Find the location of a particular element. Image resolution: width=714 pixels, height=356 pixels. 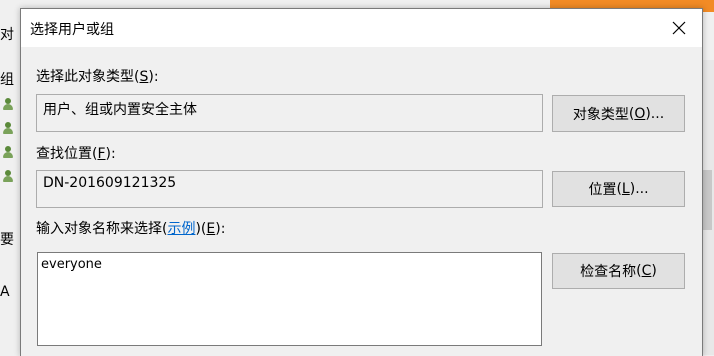

background-text-fragment: A is located at coordinates (5, 292).